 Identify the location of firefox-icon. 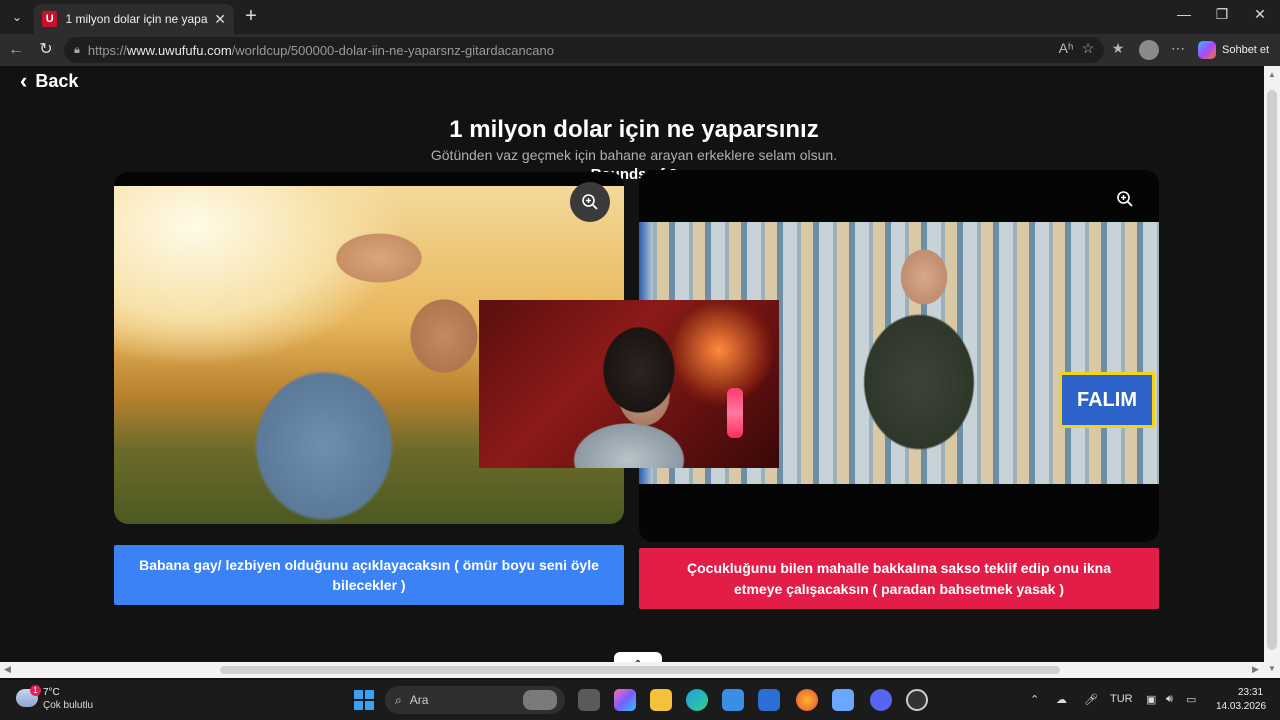
(807, 700).